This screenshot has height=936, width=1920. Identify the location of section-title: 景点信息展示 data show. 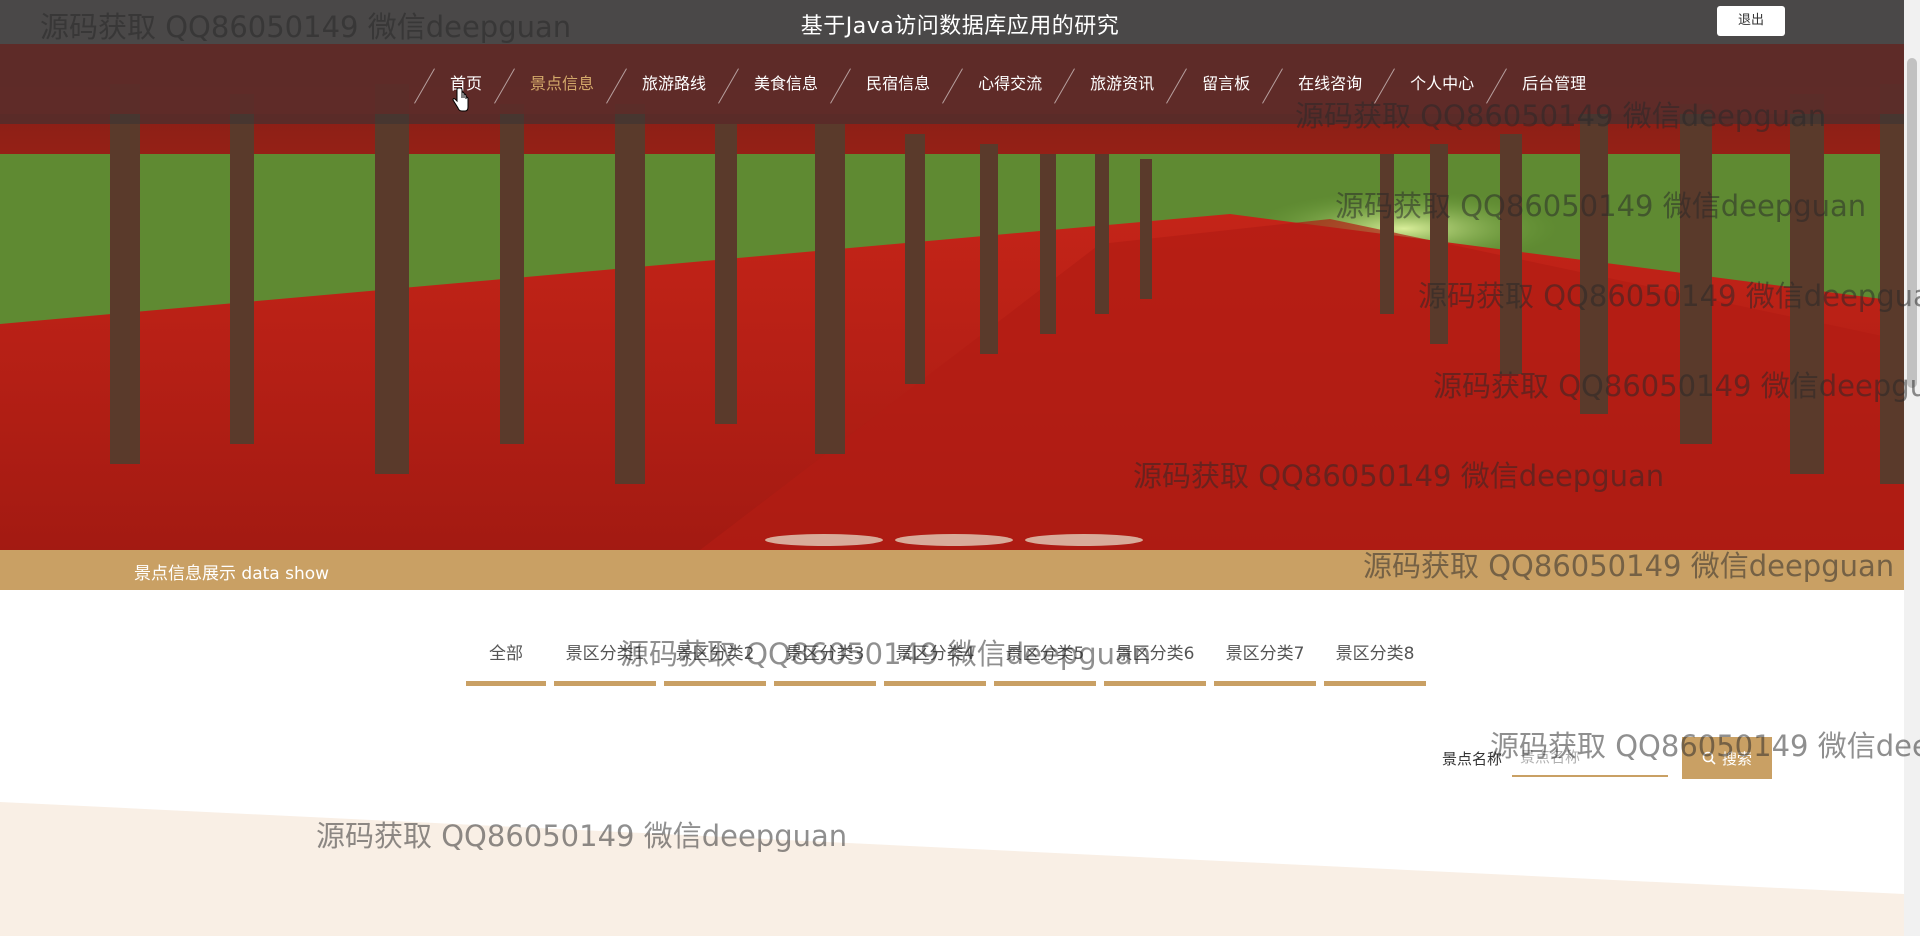
(232, 574).